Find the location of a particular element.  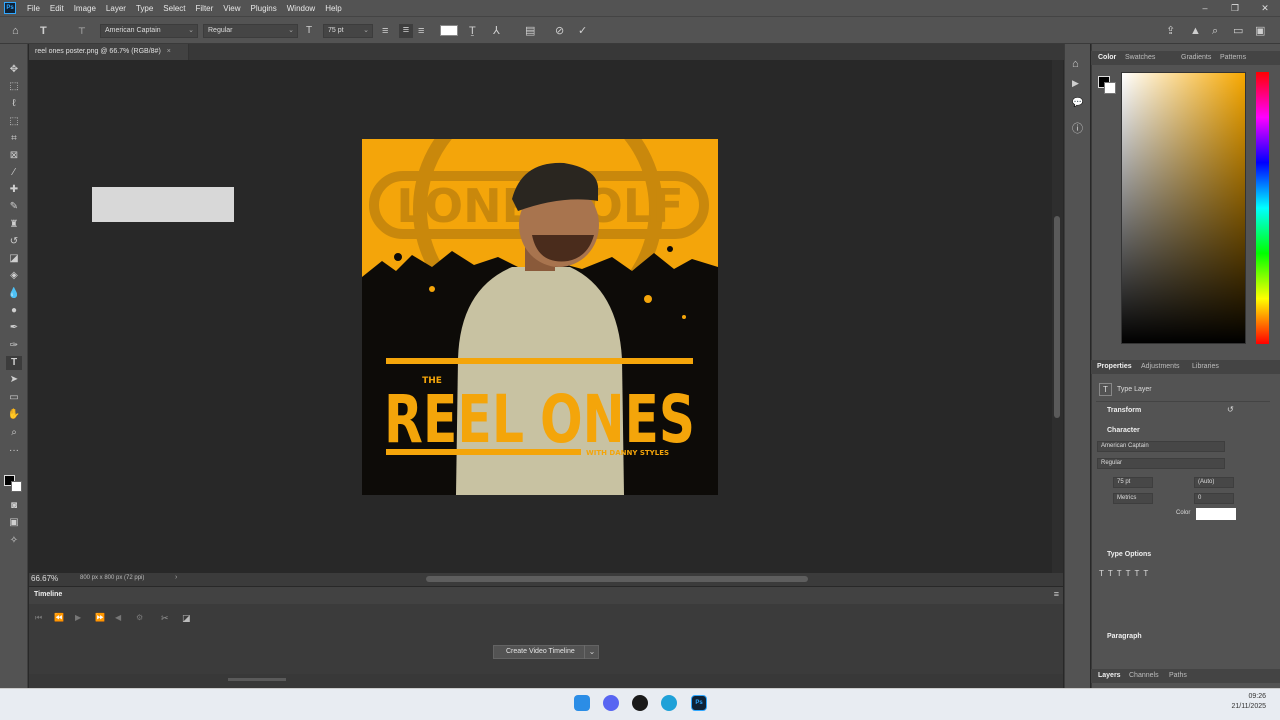

text-orientation-icon: ⊤ is located at coordinates (82, 31).